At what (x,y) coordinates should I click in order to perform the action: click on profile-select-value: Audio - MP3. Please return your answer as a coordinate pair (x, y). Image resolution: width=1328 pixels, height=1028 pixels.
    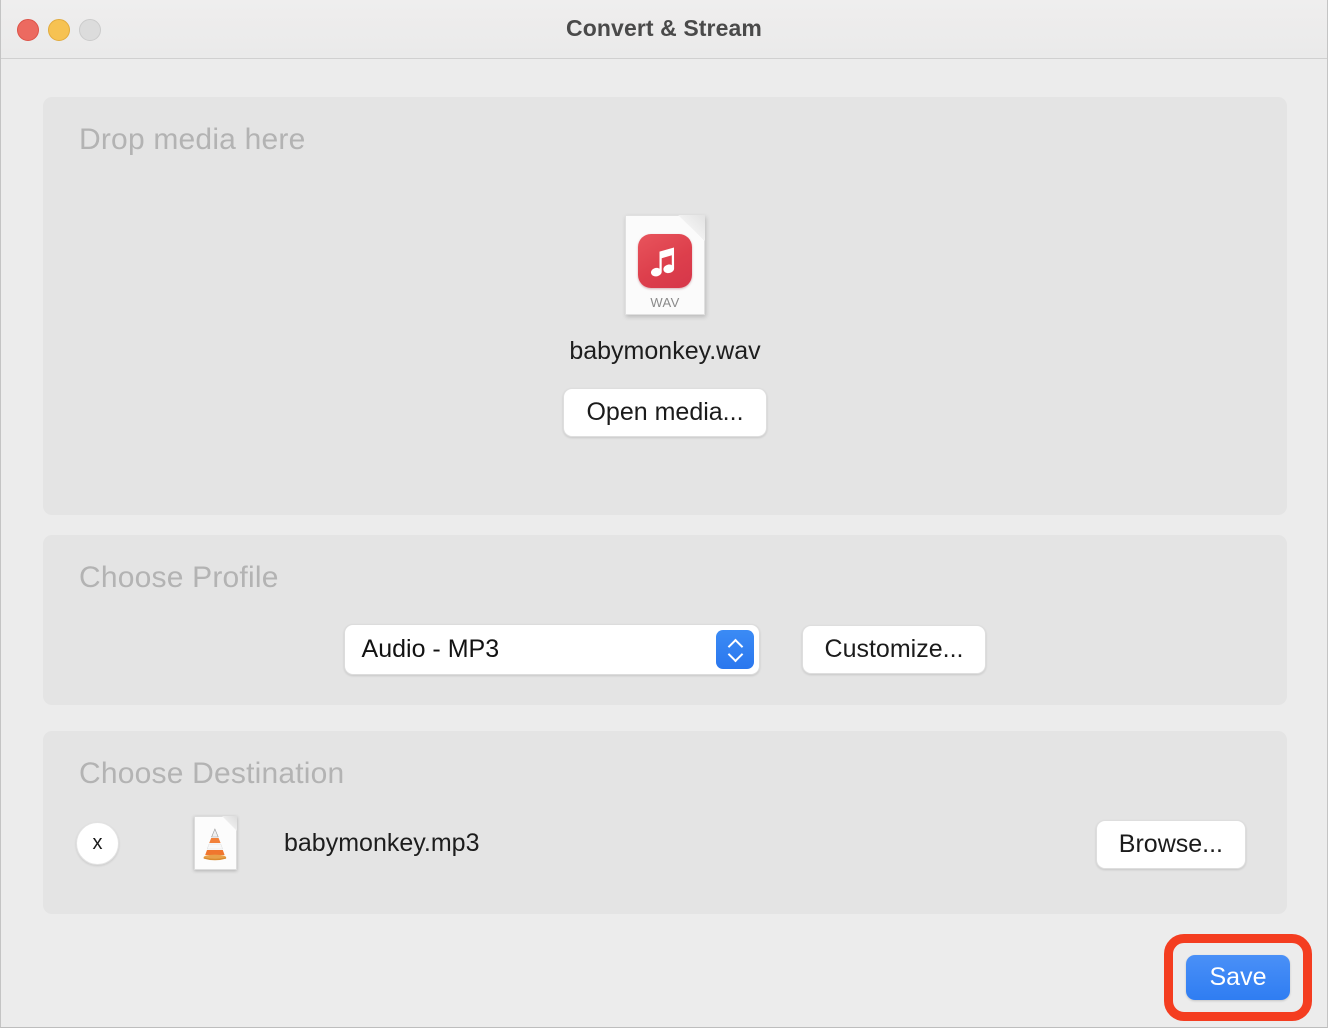
    Looking at the image, I should click on (430, 649).